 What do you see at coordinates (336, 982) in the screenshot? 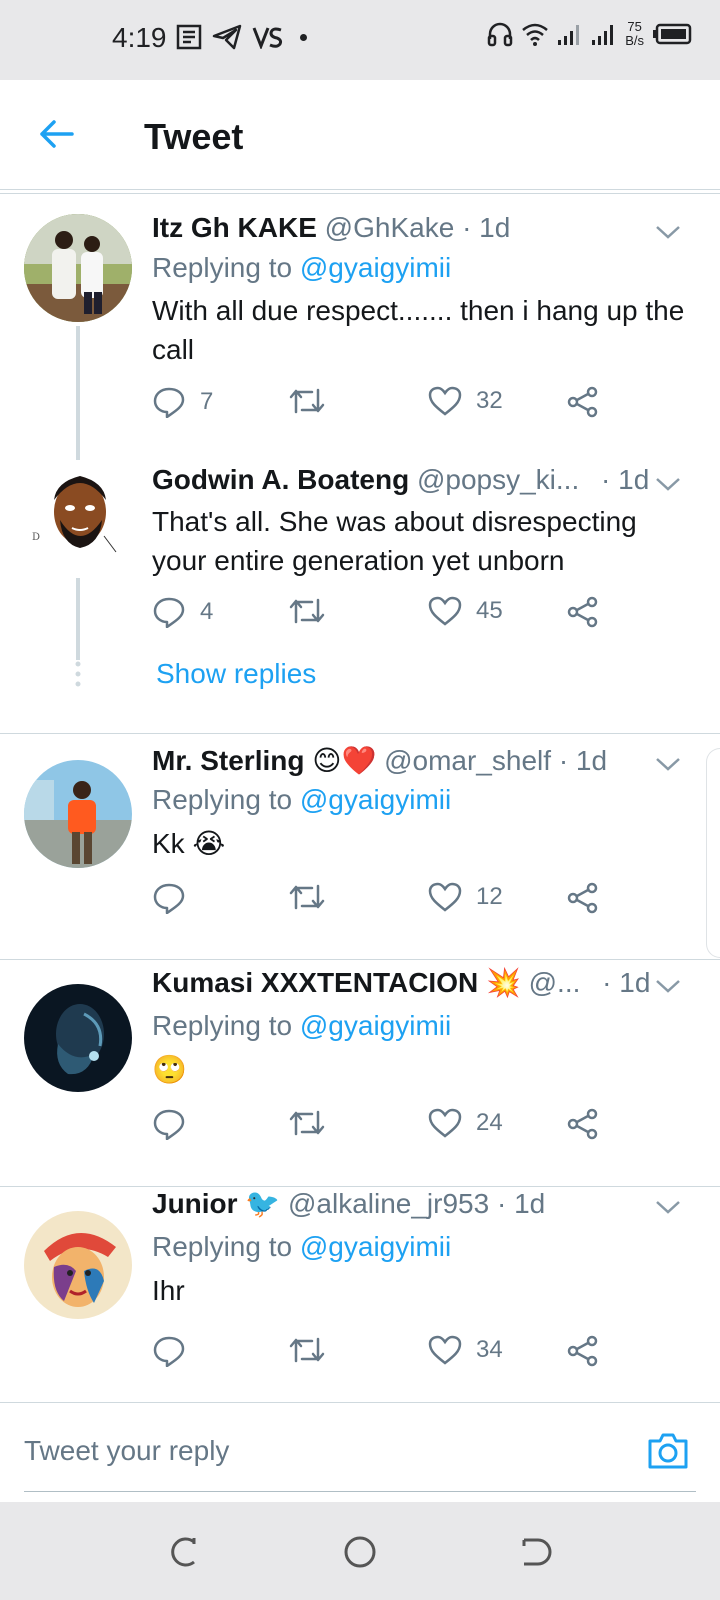
I see `display-name: Kumasi XXXTENTACION 💥` at bounding box center [336, 982].